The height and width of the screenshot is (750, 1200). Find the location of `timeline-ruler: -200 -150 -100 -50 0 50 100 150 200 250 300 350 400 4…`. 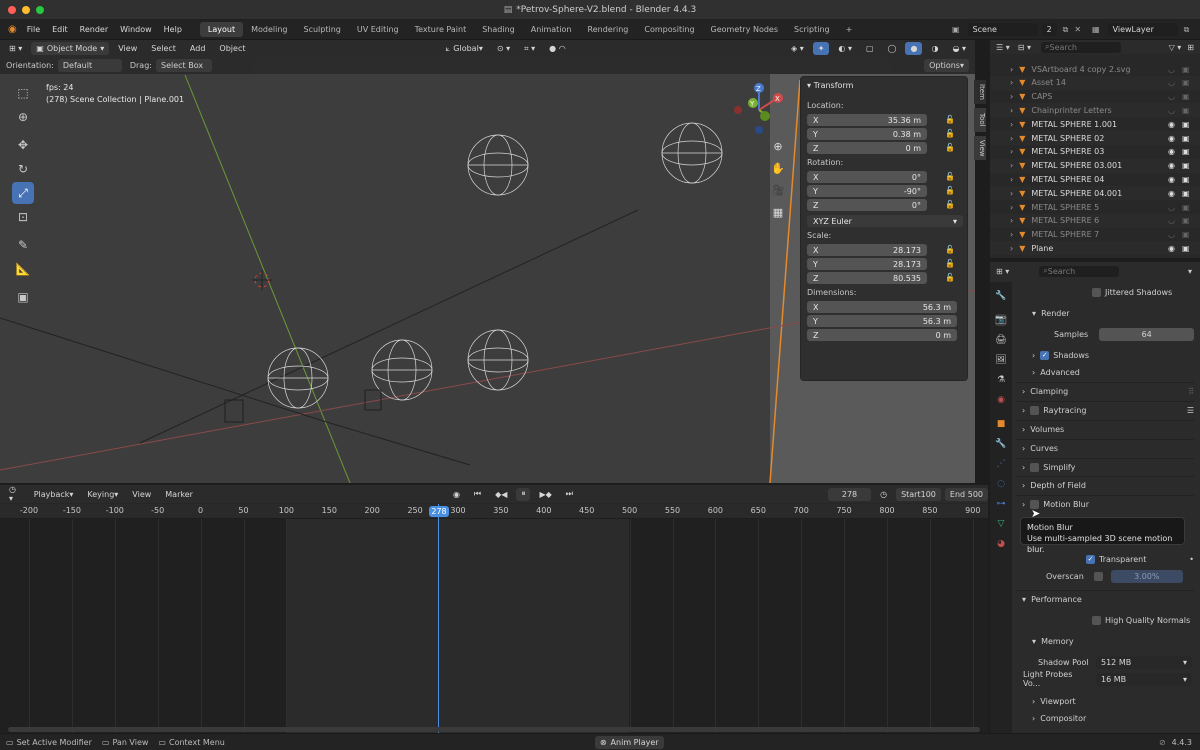

timeline-ruler: -200 -150 -100 -50 0 50 100 150 200 250 300 350 400 4… is located at coordinates (494, 511).